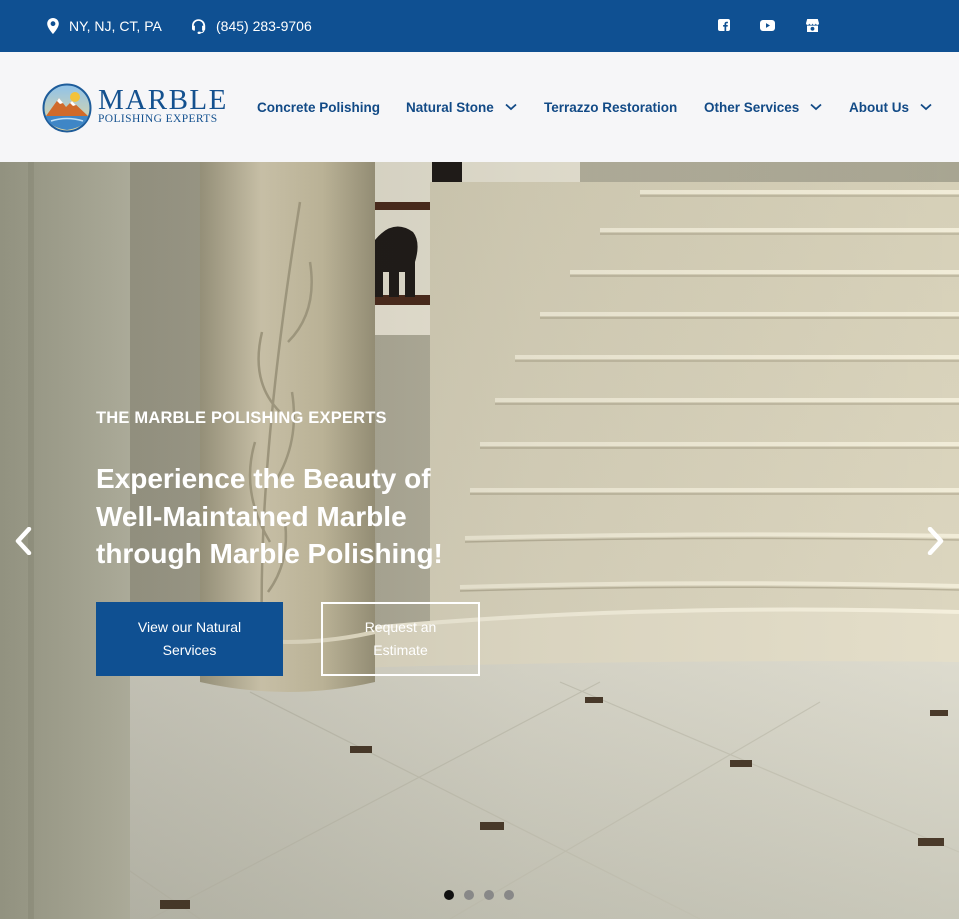 This screenshot has width=959, height=919. Describe the element at coordinates (189, 639) in the screenshot. I see `view-natural-services-button: View our Natural Services` at that location.